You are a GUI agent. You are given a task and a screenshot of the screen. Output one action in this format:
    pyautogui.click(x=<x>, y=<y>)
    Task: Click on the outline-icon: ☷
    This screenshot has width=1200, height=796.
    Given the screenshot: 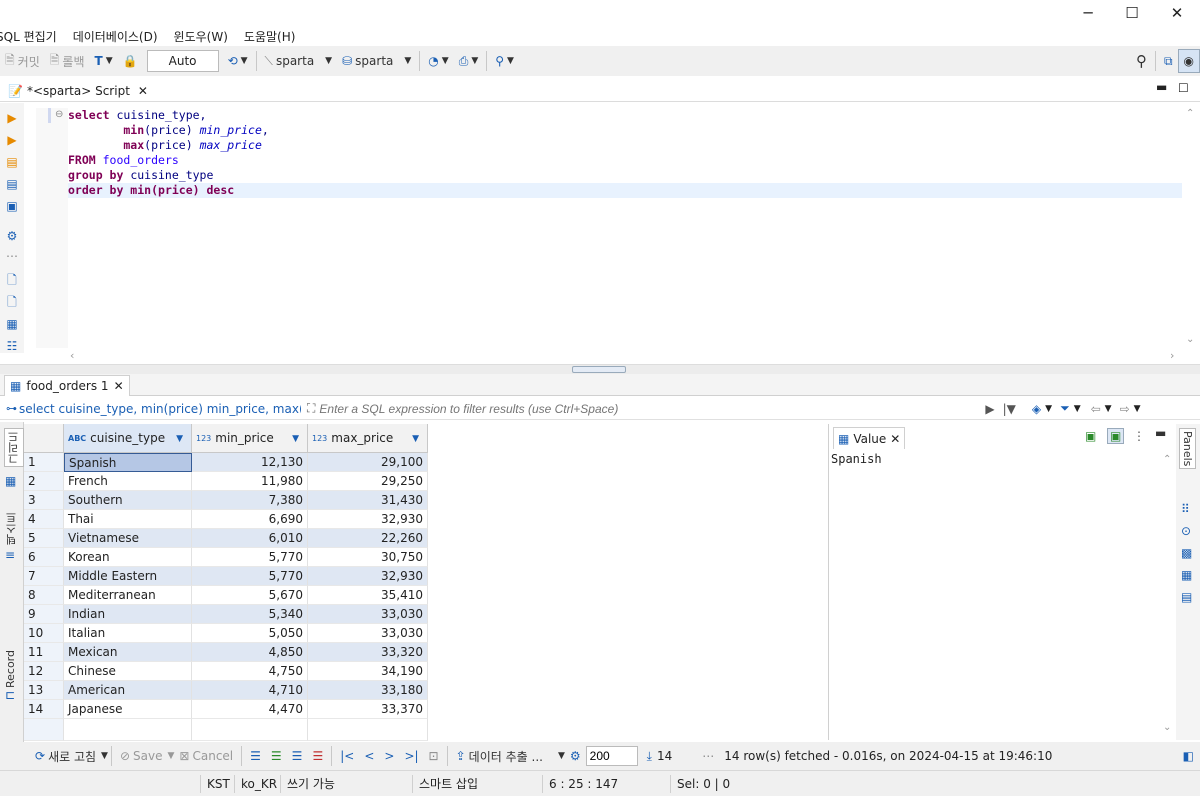 What is the action you would take?
    pyautogui.click(x=12, y=346)
    